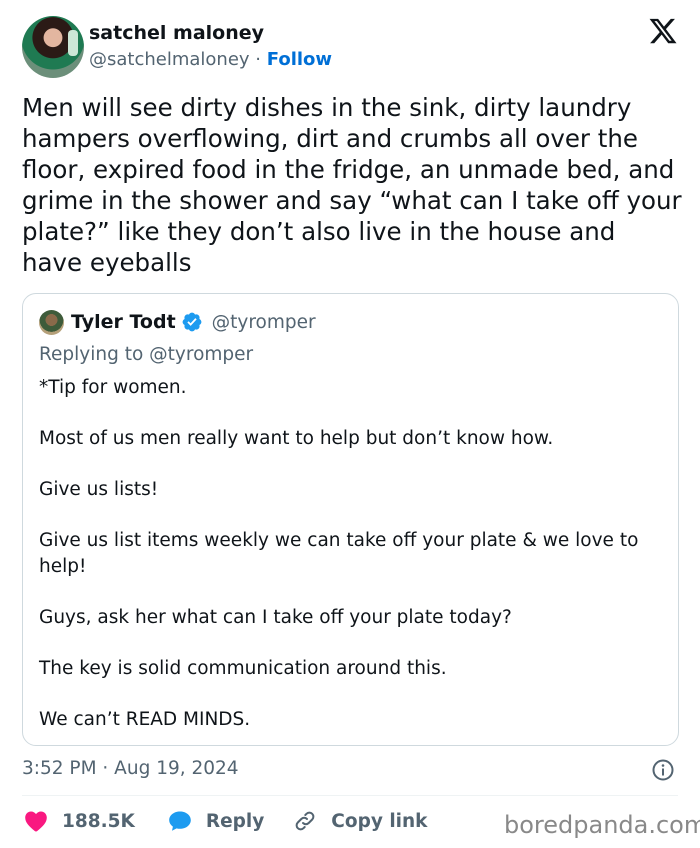 Image resolution: width=700 pixels, height=848 pixels. What do you see at coordinates (350, 47) in the screenshot?
I see `tweet-header: satchel maloney @satchelmaloney · Follow` at bounding box center [350, 47].